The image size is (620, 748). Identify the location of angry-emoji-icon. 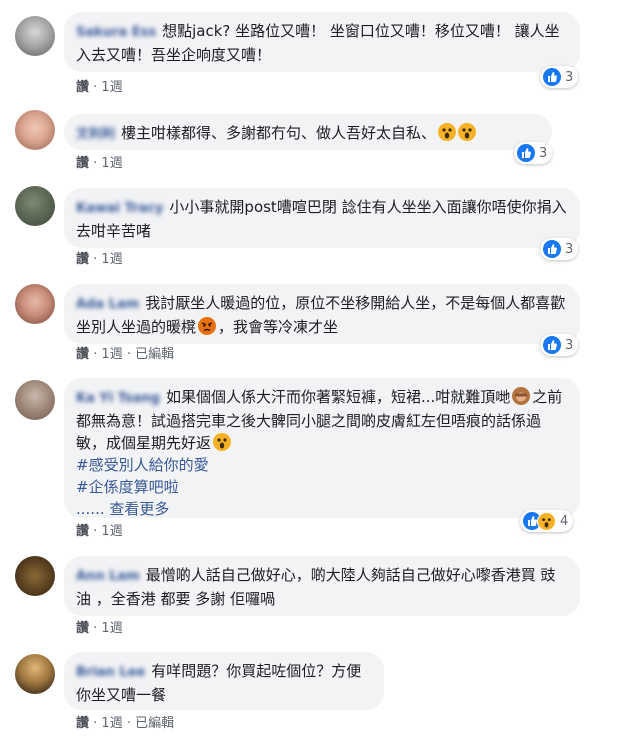
(207, 326).